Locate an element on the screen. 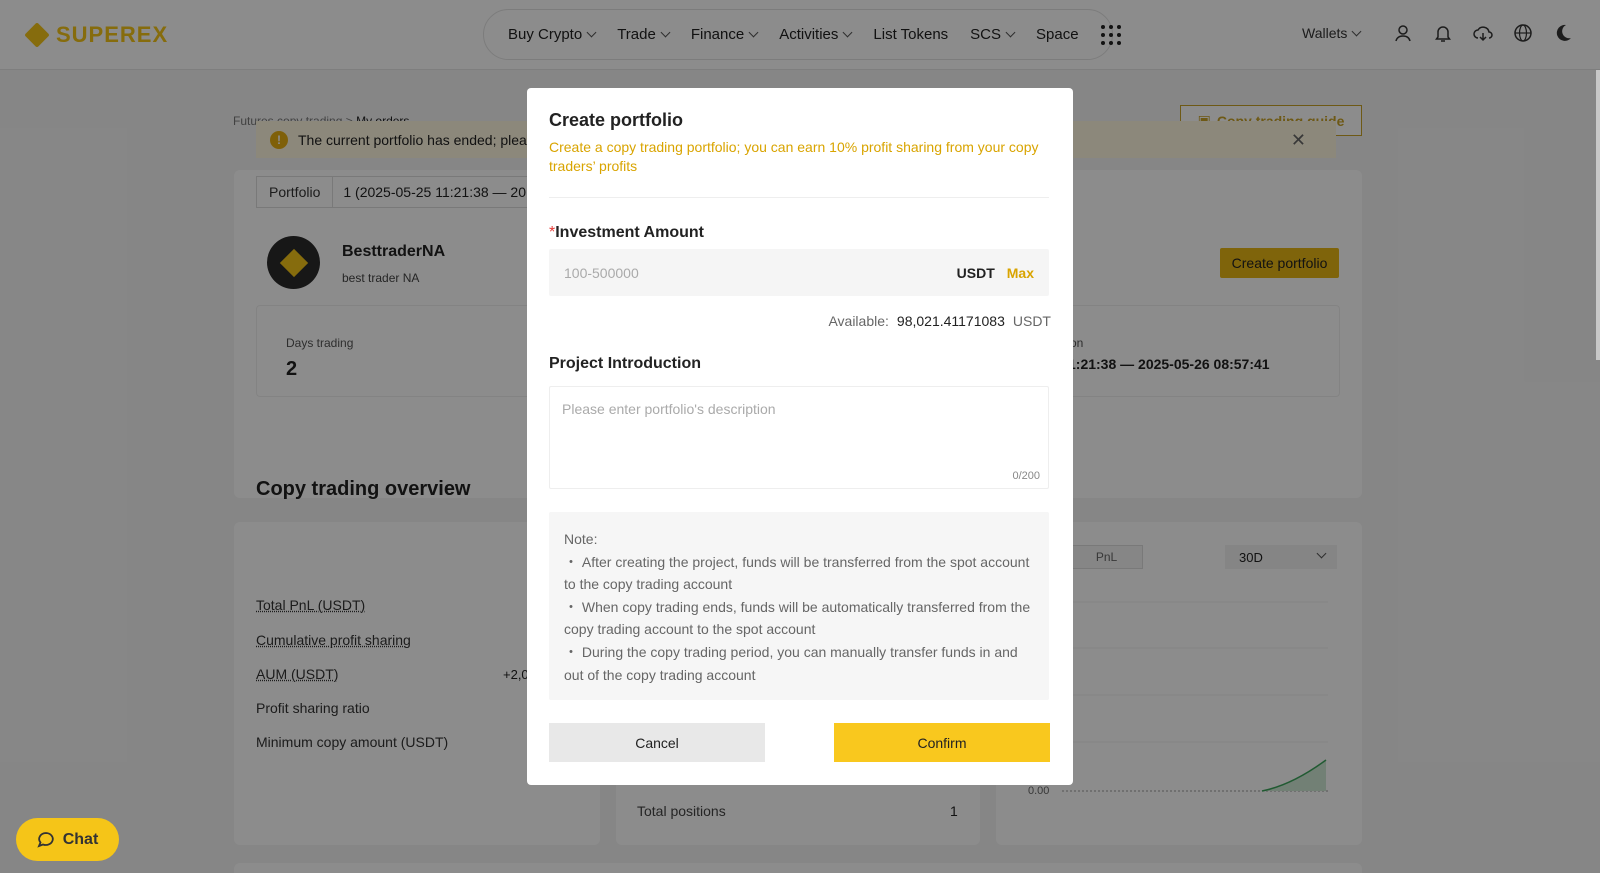 Image resolution: width=1600 pixels, height=873 pixels. investment-amount-label: *Investment Amount is located at coordinates (626, 233).